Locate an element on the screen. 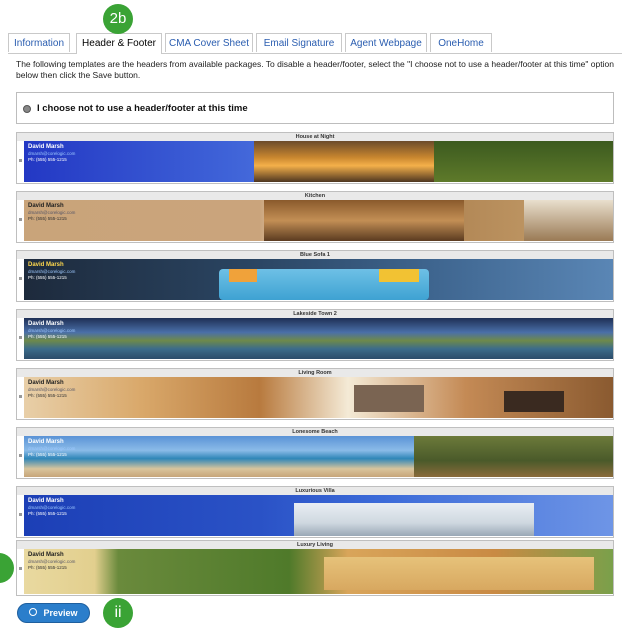 The height and width of the screenshot is (628, 627). preview-button: Preview is located at coordinates (53, 613).